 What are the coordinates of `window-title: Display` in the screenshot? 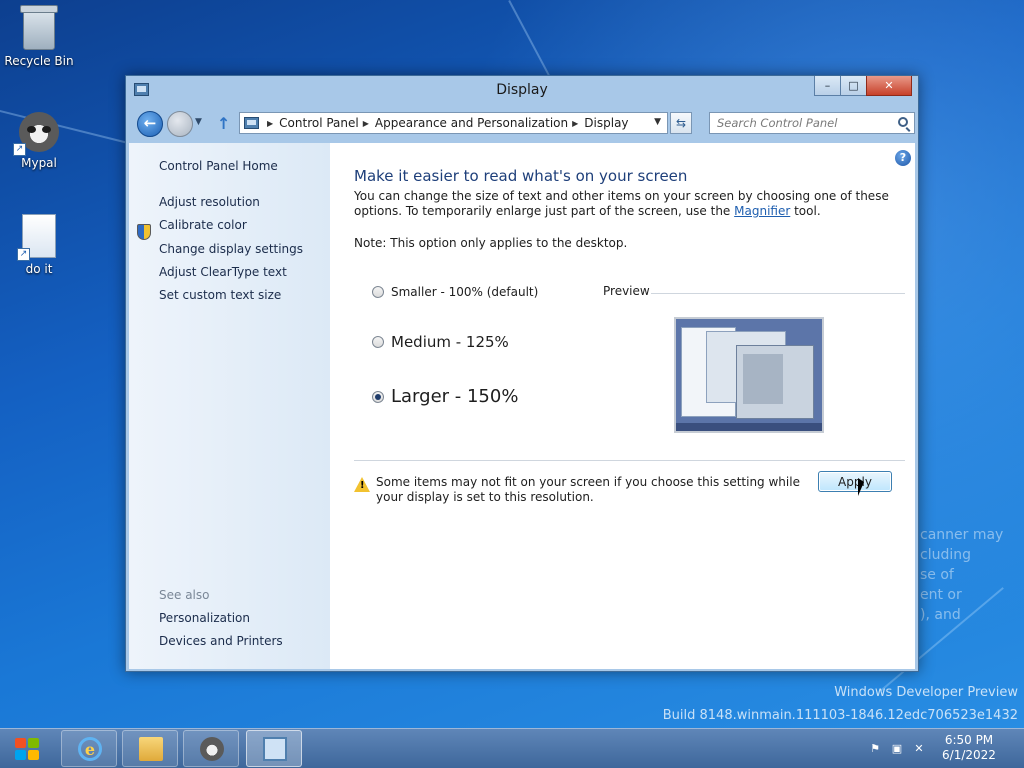 It's located at (522, 90).